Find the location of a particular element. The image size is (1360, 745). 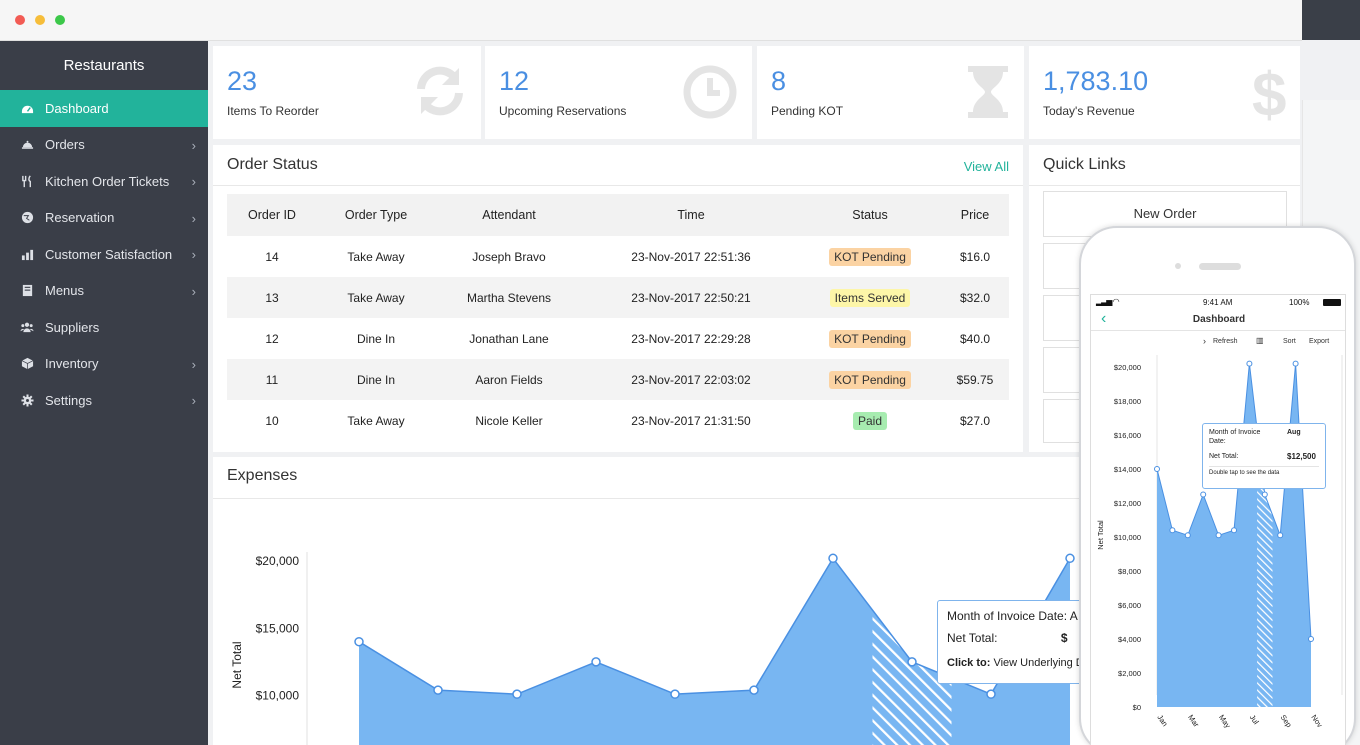

sidebar-item-customer-satisfaction: Customer Satisfaction › is located at coordinates (104, 254).